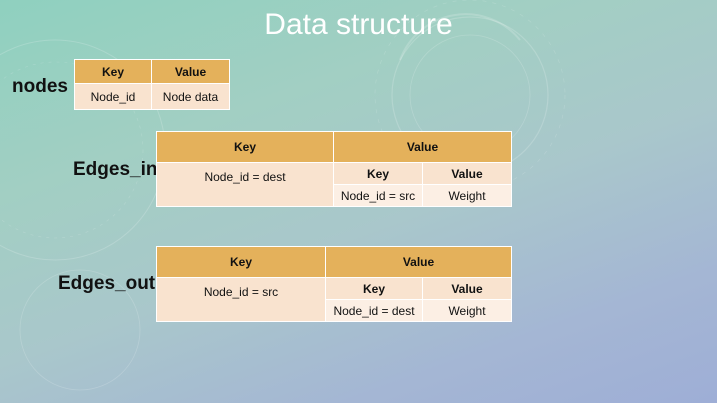 The width and height of the screenshot is (717, 403). I want to click on slide-title: Data structure, so click(358, 24).